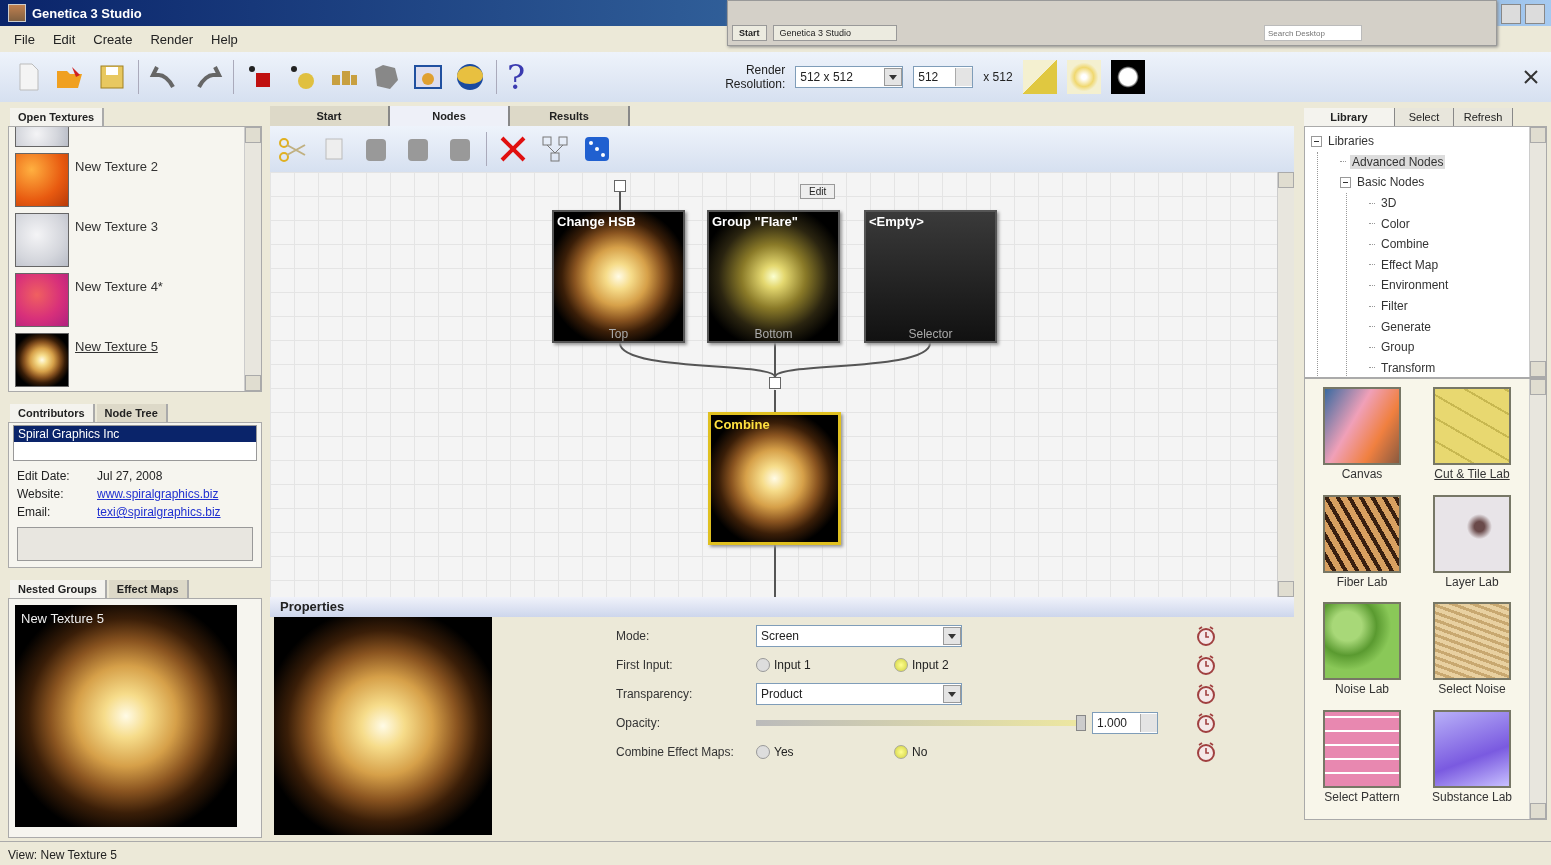 The width and height of the screenshot is (1551, 865). I want to click on node-card: <Empty> Selector, so click(930, 276).